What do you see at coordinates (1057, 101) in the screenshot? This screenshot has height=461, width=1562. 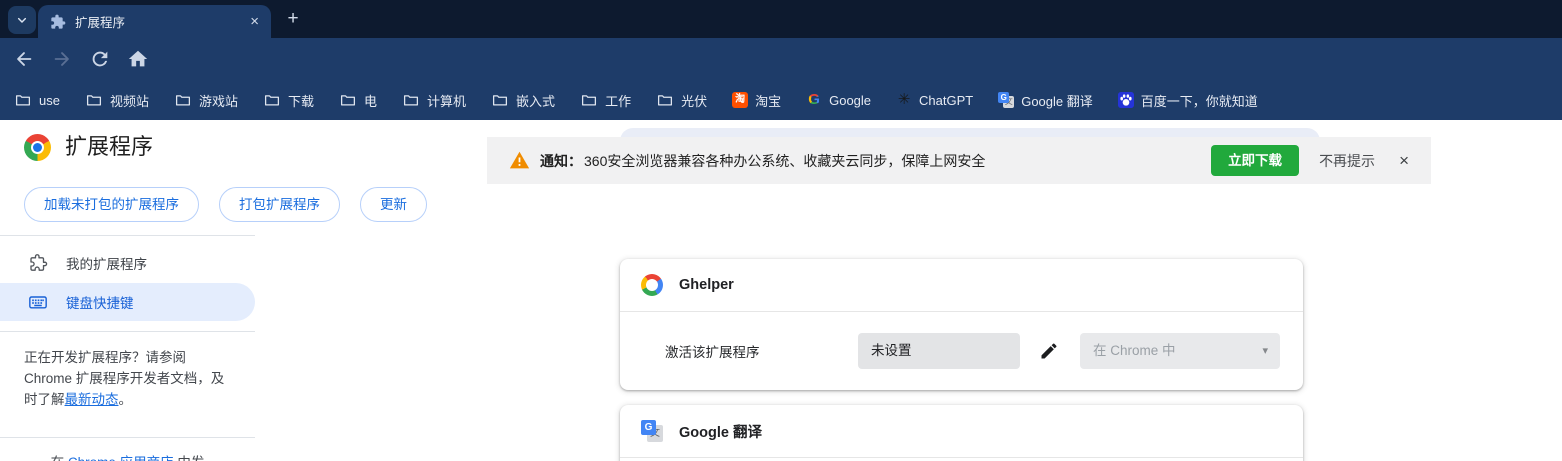 I see `bookmark-label: Google 翻译` at bounding box center [1057, 101].